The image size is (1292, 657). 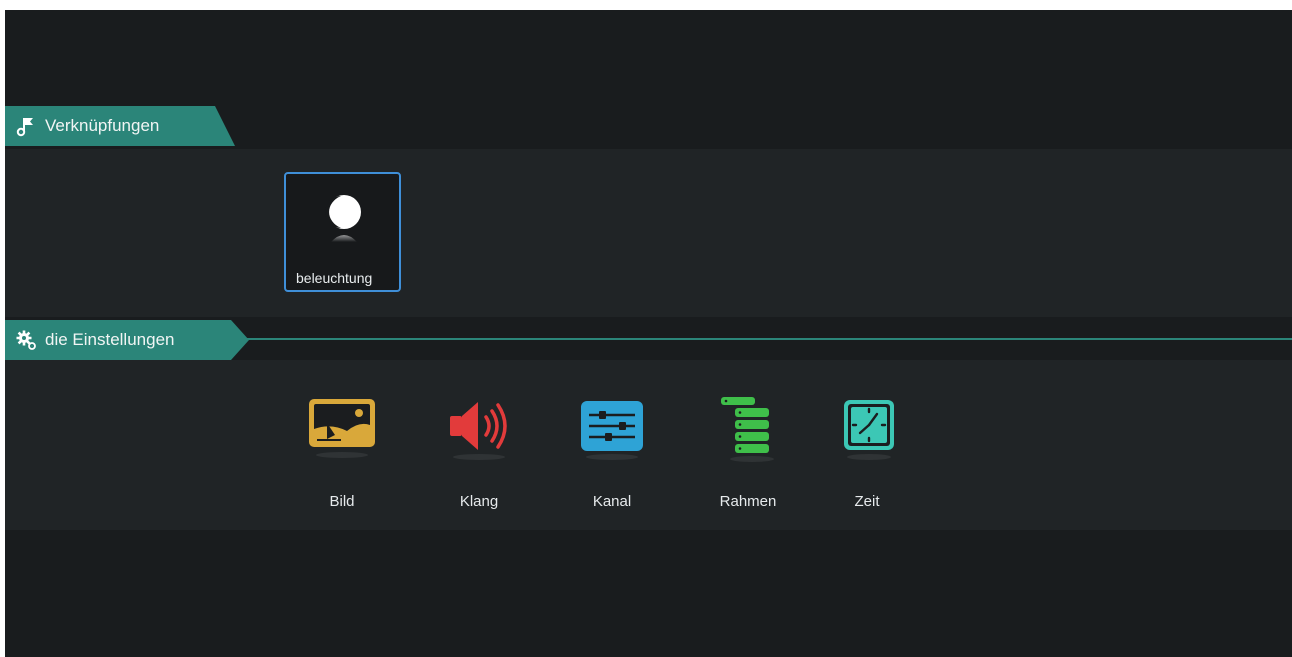 I want to click on flag-music-icon, so click(x=26, y=126).